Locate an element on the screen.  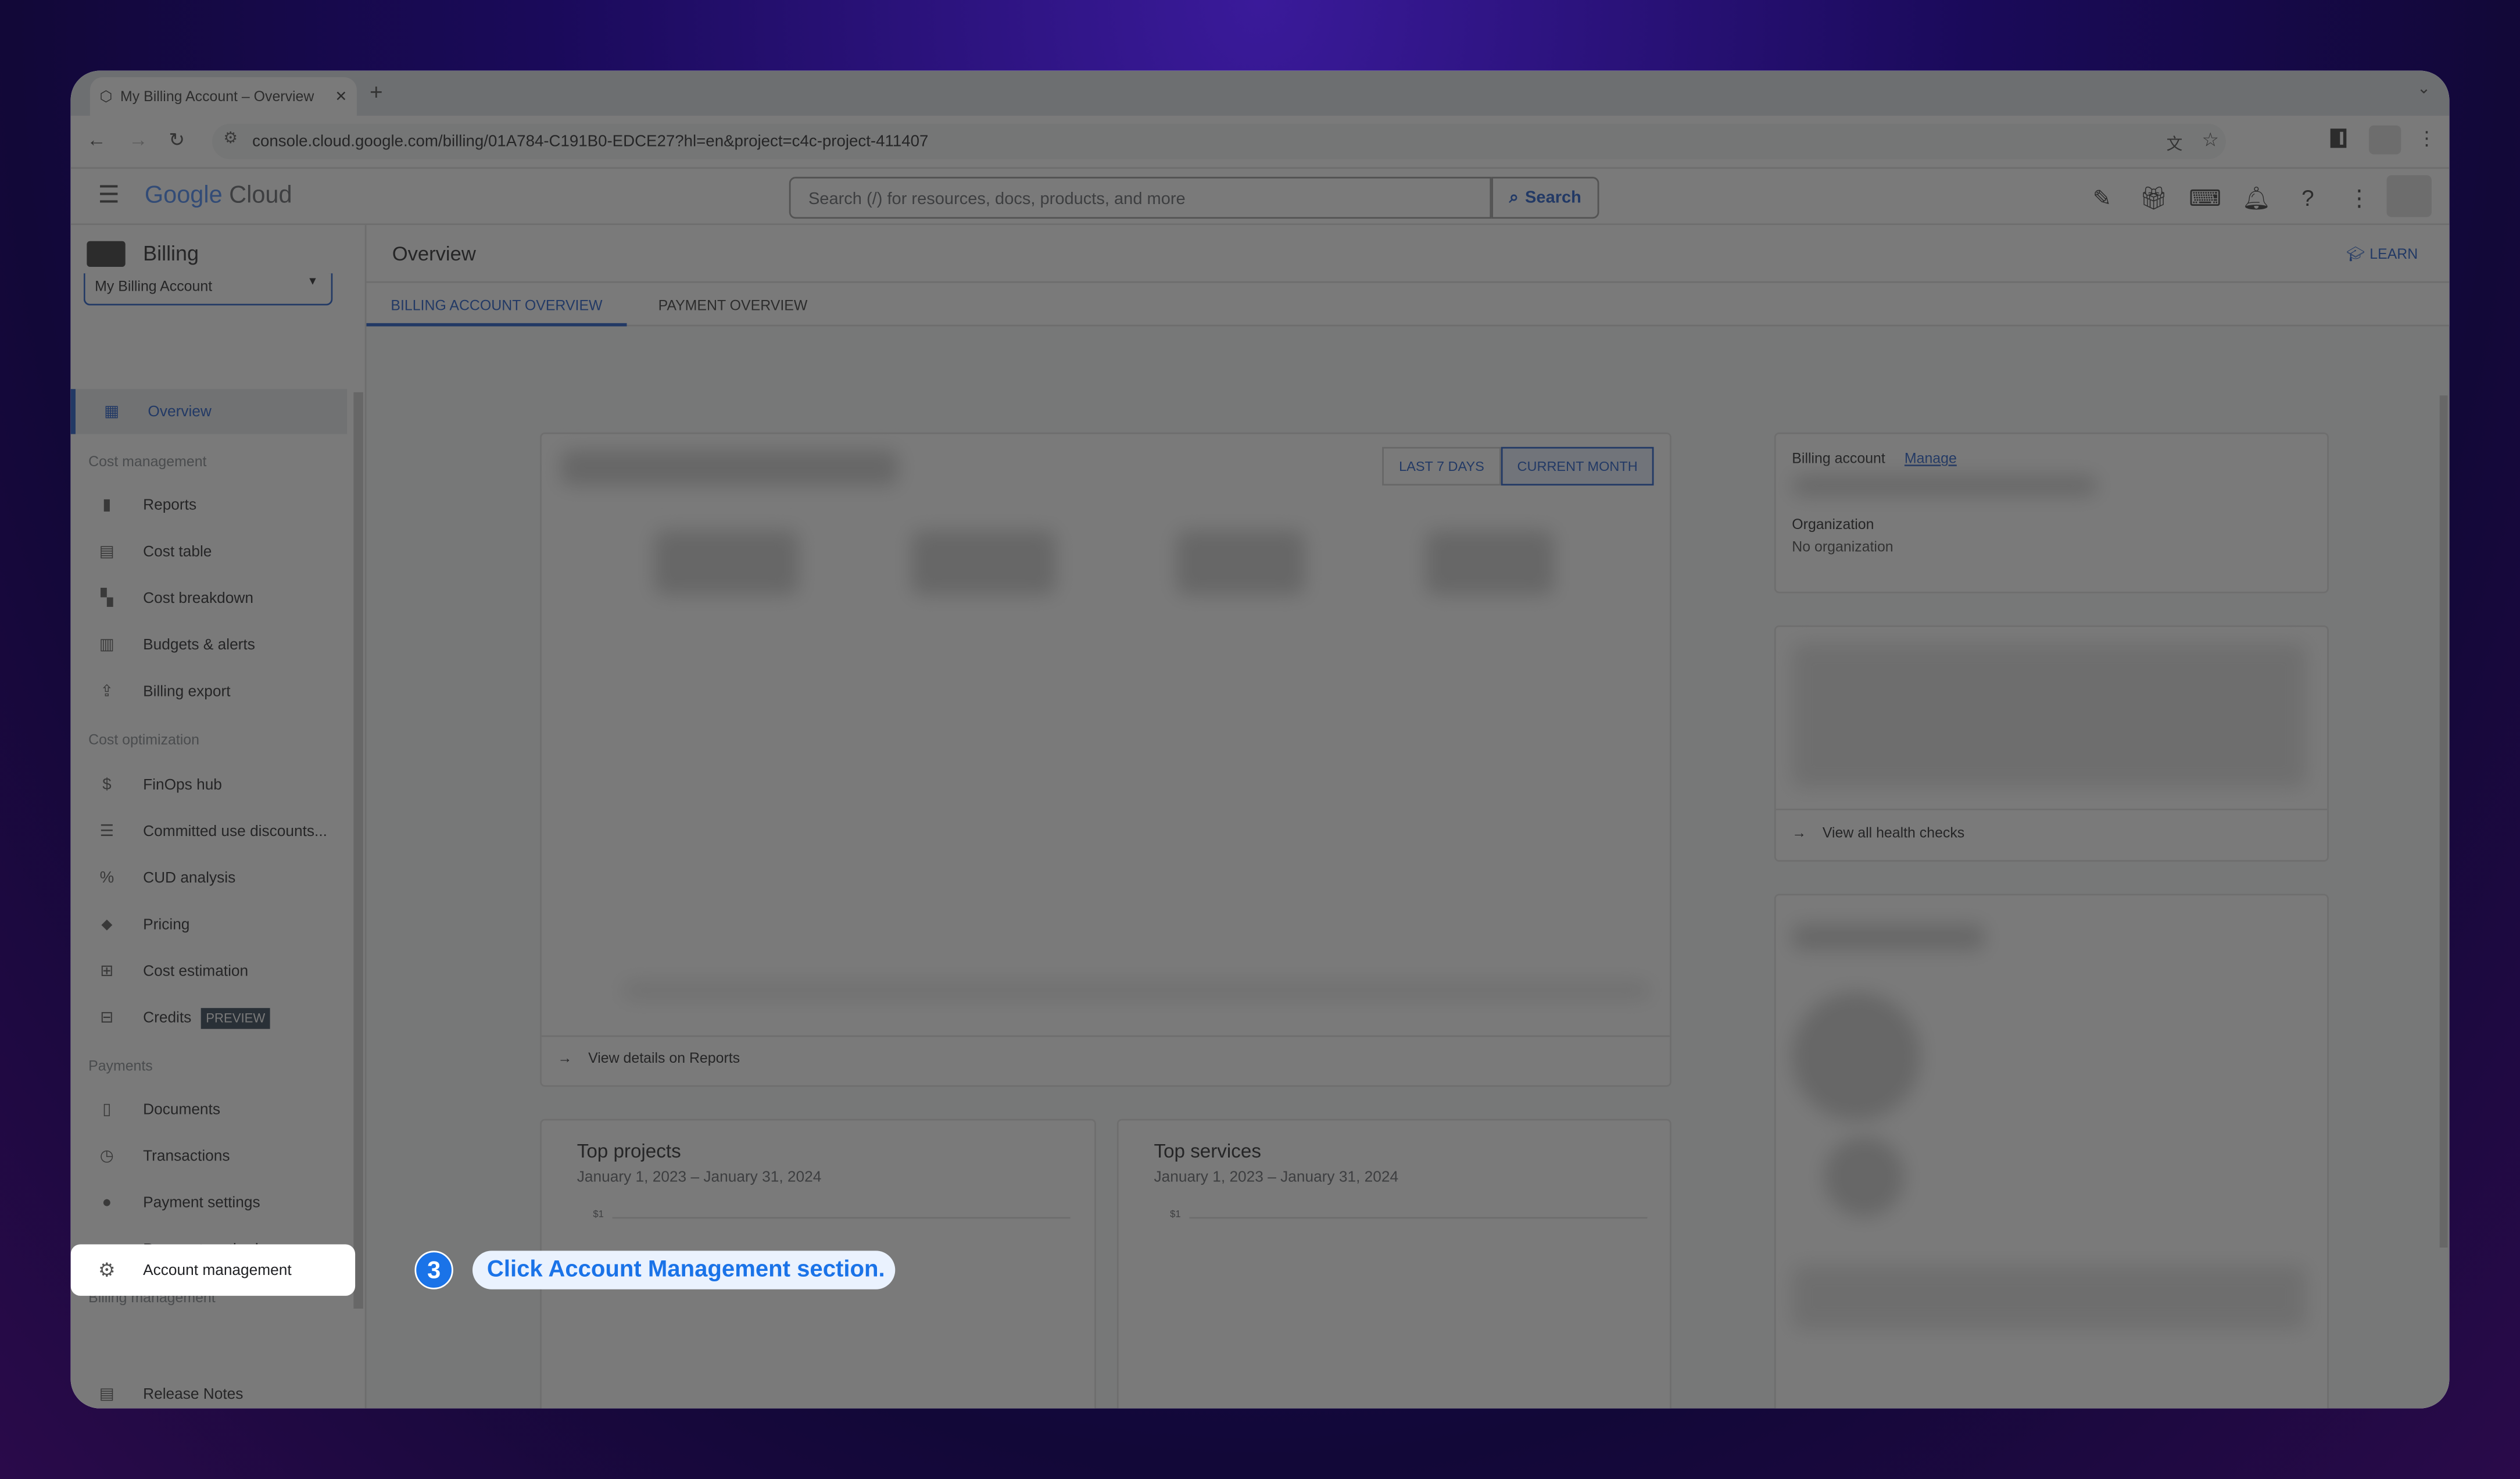
sidebar-item-finops: $ FinOps hub is located at coordinates (209, 784).